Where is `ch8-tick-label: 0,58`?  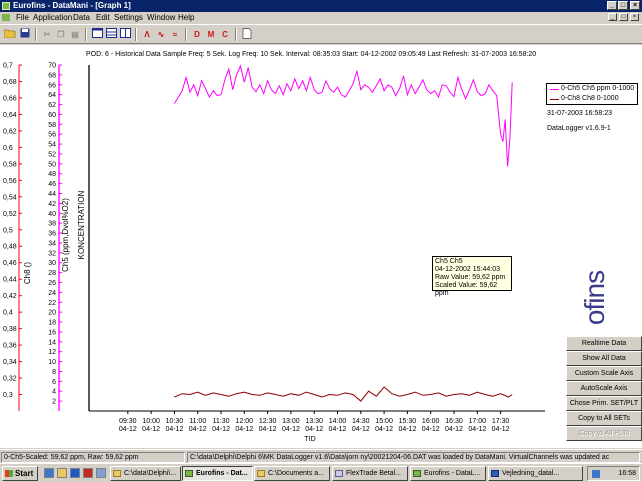
ch8-tick-label: 0,58 is located at coordinates (10, 164).